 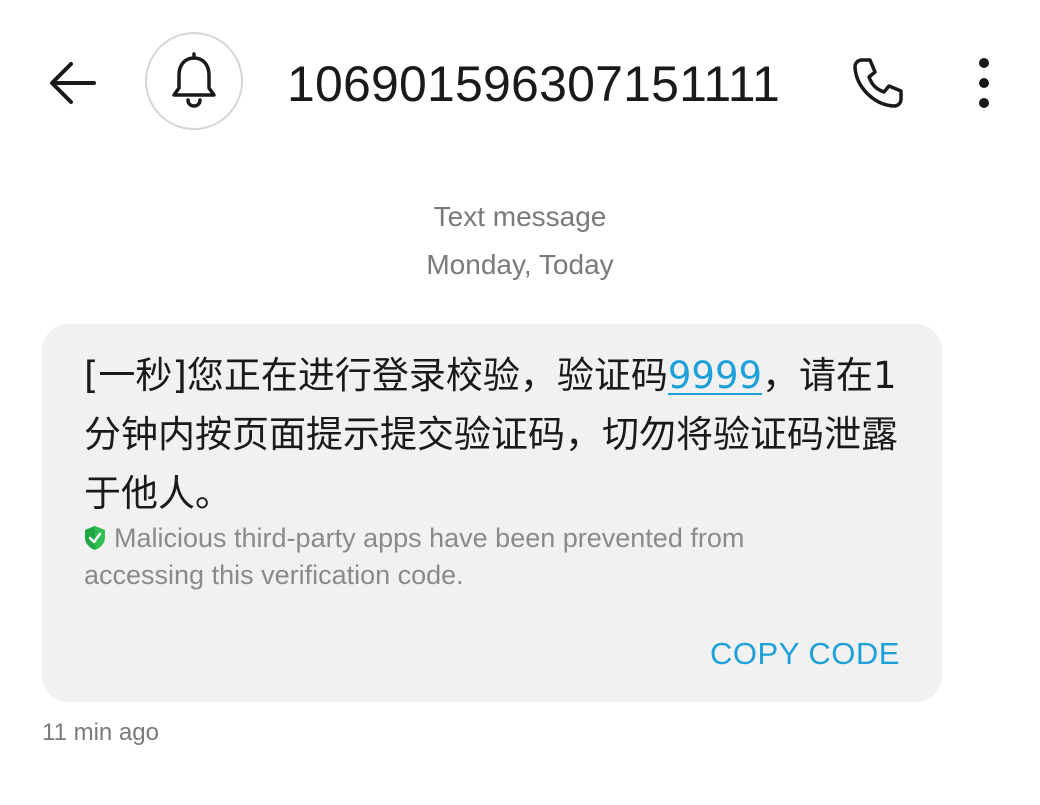 I want to click on back-button, so click(x=73, y=83).